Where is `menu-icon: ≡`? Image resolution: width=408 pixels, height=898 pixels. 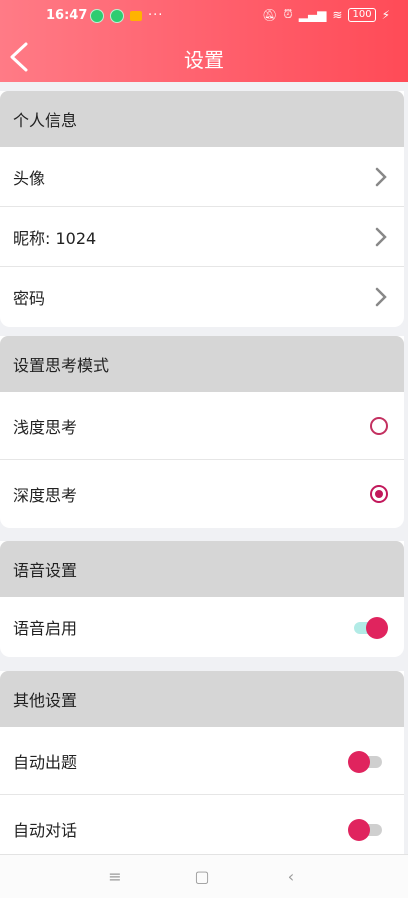
menu-icon: ≡ is located at coordinates (115, 877).